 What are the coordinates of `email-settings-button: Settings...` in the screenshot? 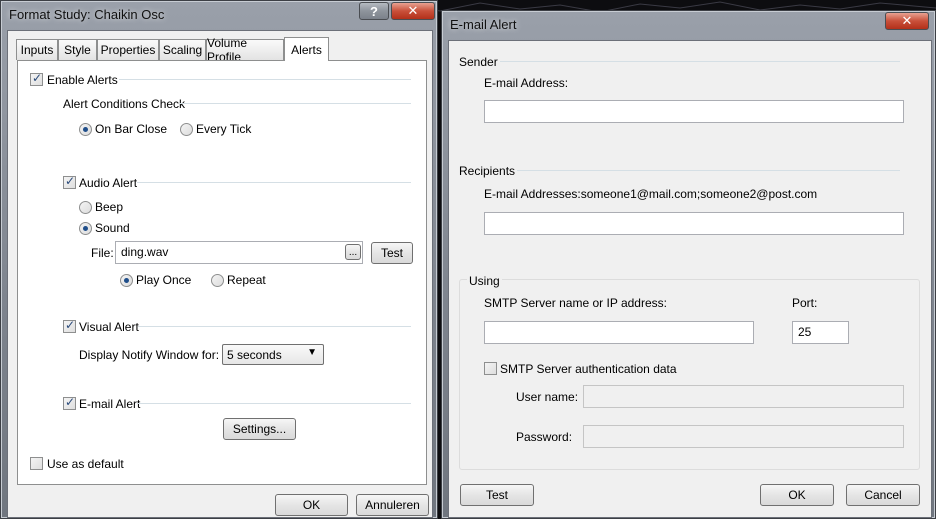 It's located at (259, 429).